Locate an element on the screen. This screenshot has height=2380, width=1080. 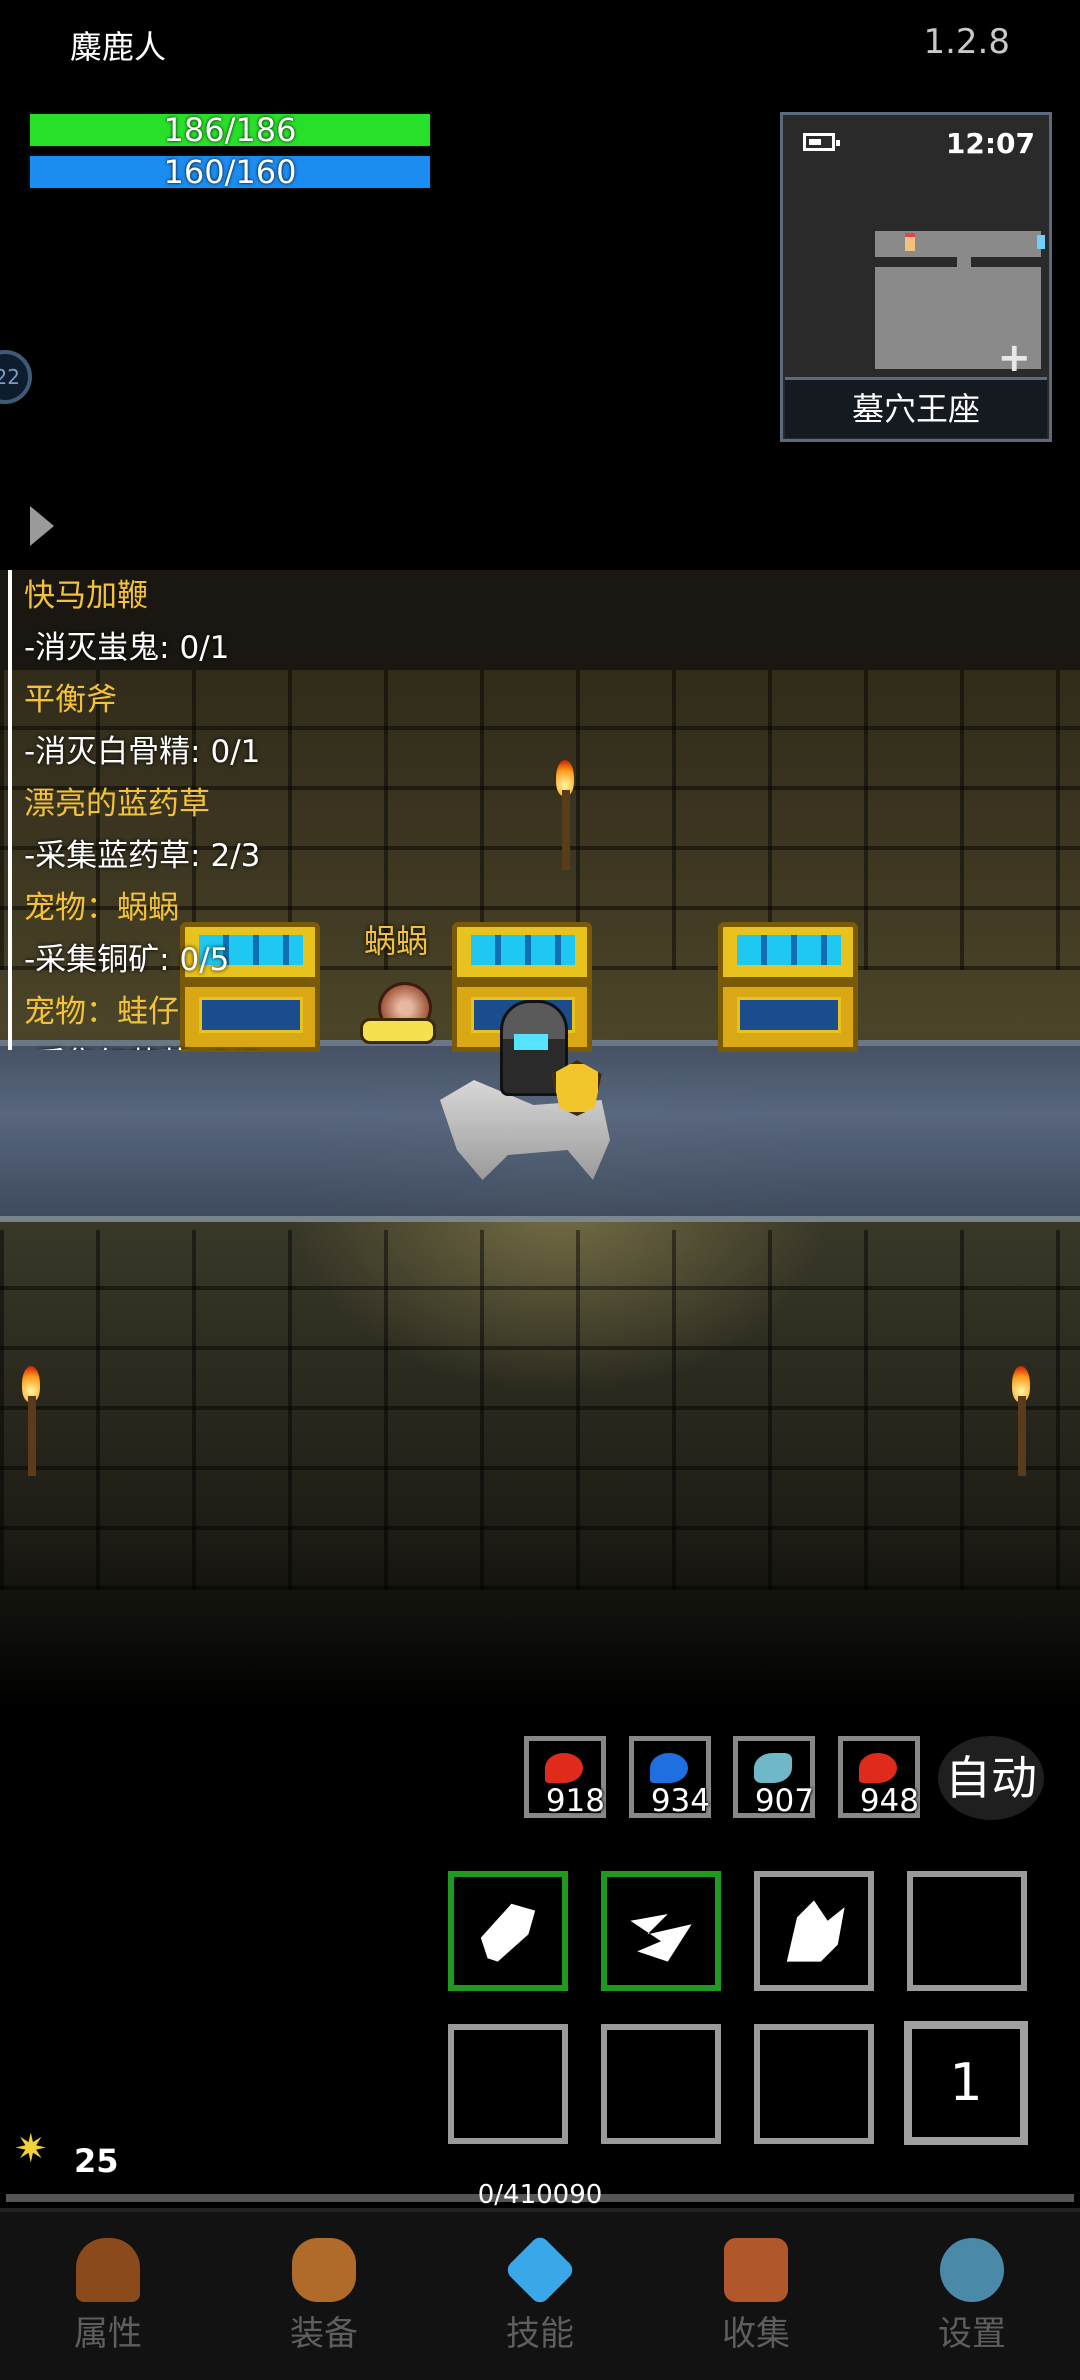
nav-equipment: 装备 is located at coordinates (324, 2296).